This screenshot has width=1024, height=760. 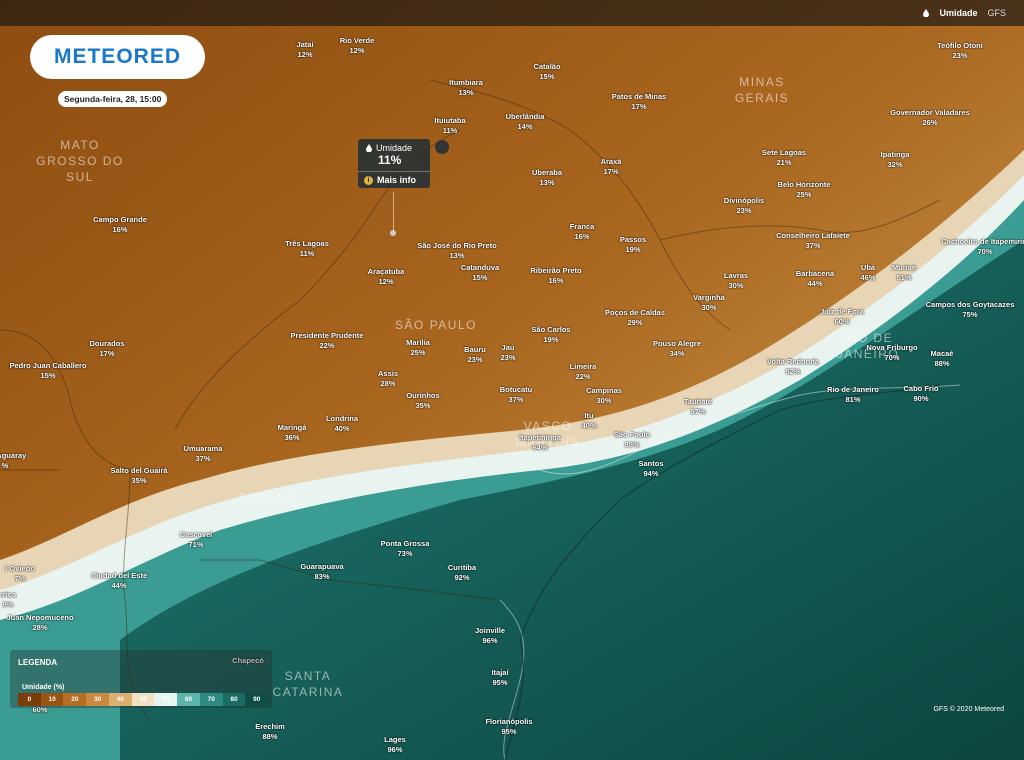 What do you see at coordinates (305, 44) in the screenshot?
I see `city-name: Jataí` at bounding box center [305, 44].